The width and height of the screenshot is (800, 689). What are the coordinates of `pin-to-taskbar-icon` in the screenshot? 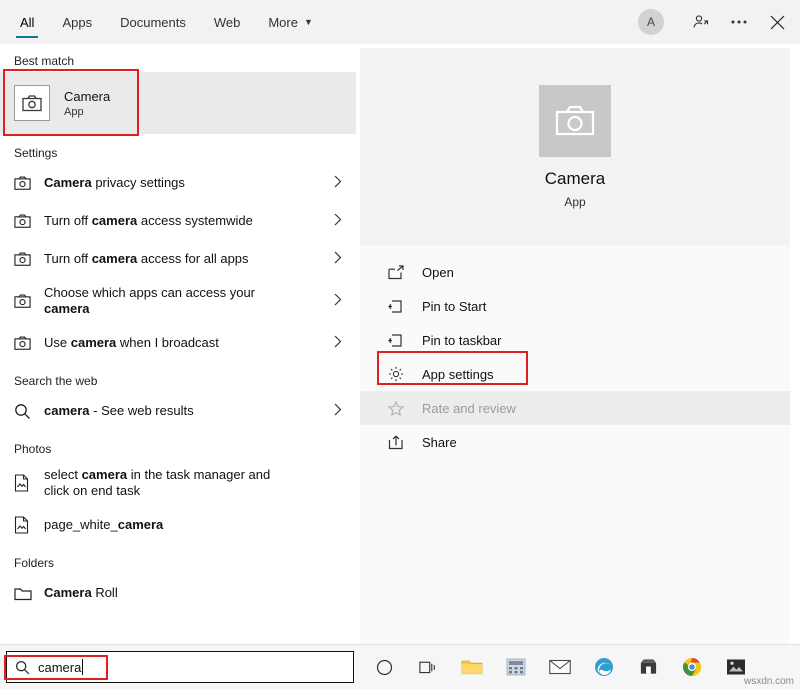 It's located at (405, 340).